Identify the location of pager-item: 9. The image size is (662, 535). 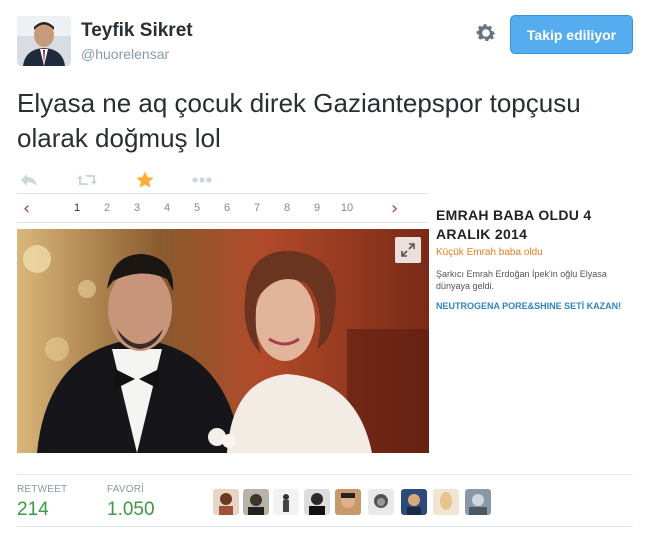
(317, 208).